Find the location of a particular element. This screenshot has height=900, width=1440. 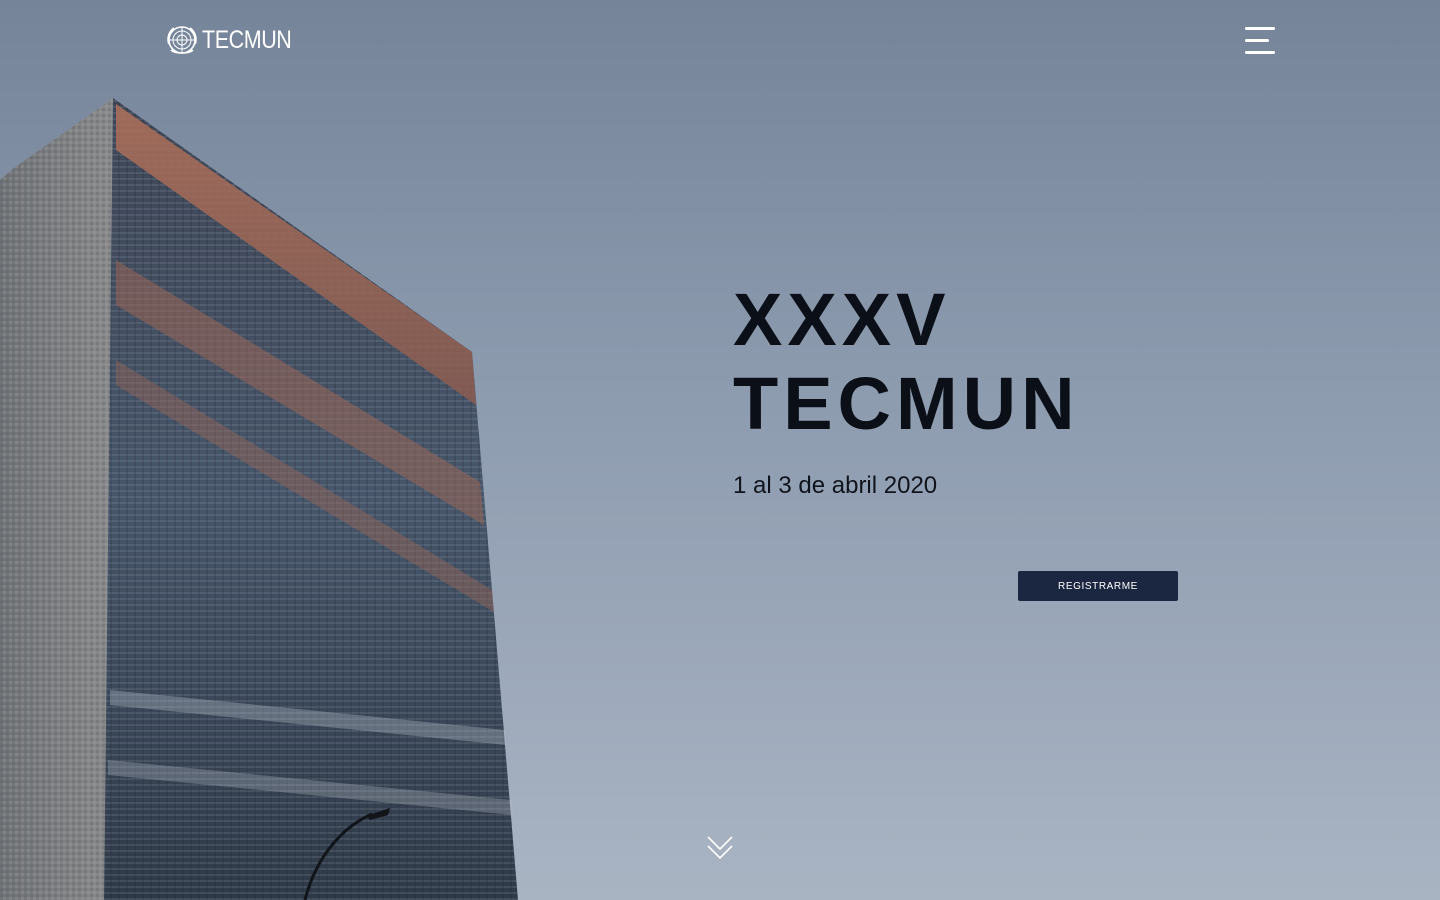

hamburger-menu-button is located at coordinates (1260, 41).